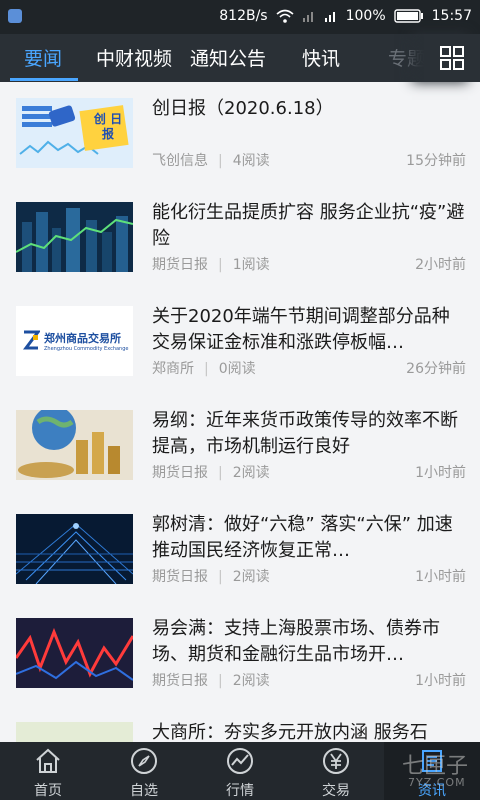 The width and height of the screenshot is (480, 800). I want to click on partial-thumbnail, so click(74, 732).